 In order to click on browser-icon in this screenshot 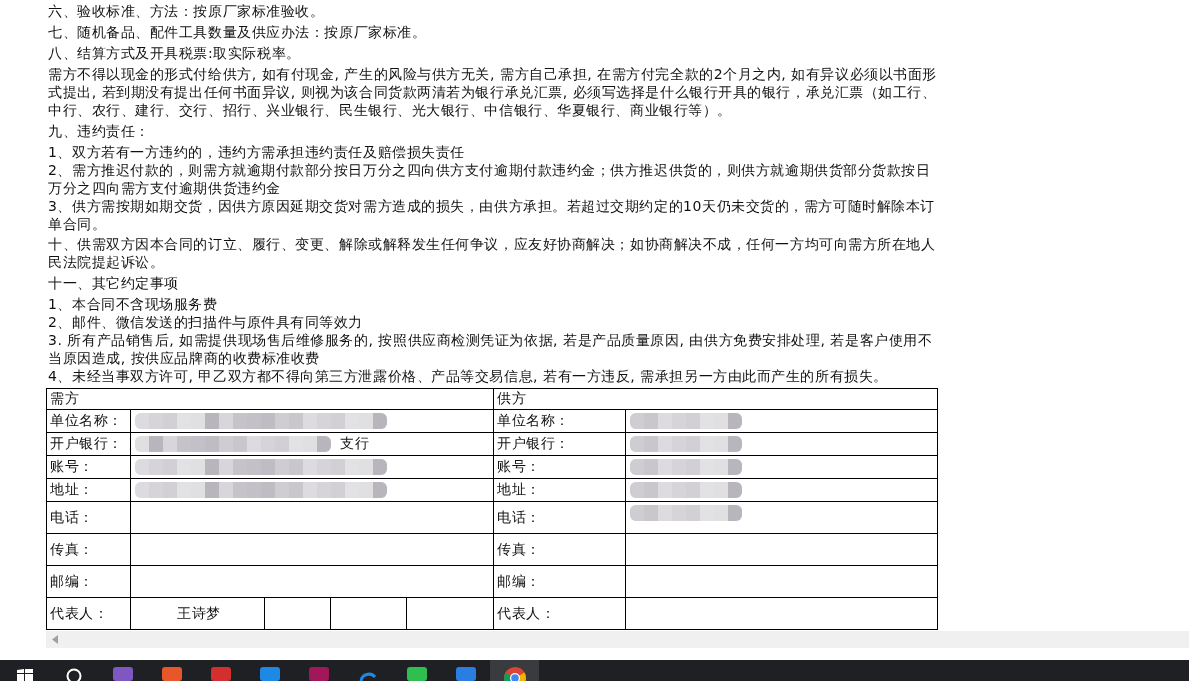, I will do `click(514, 674)`.